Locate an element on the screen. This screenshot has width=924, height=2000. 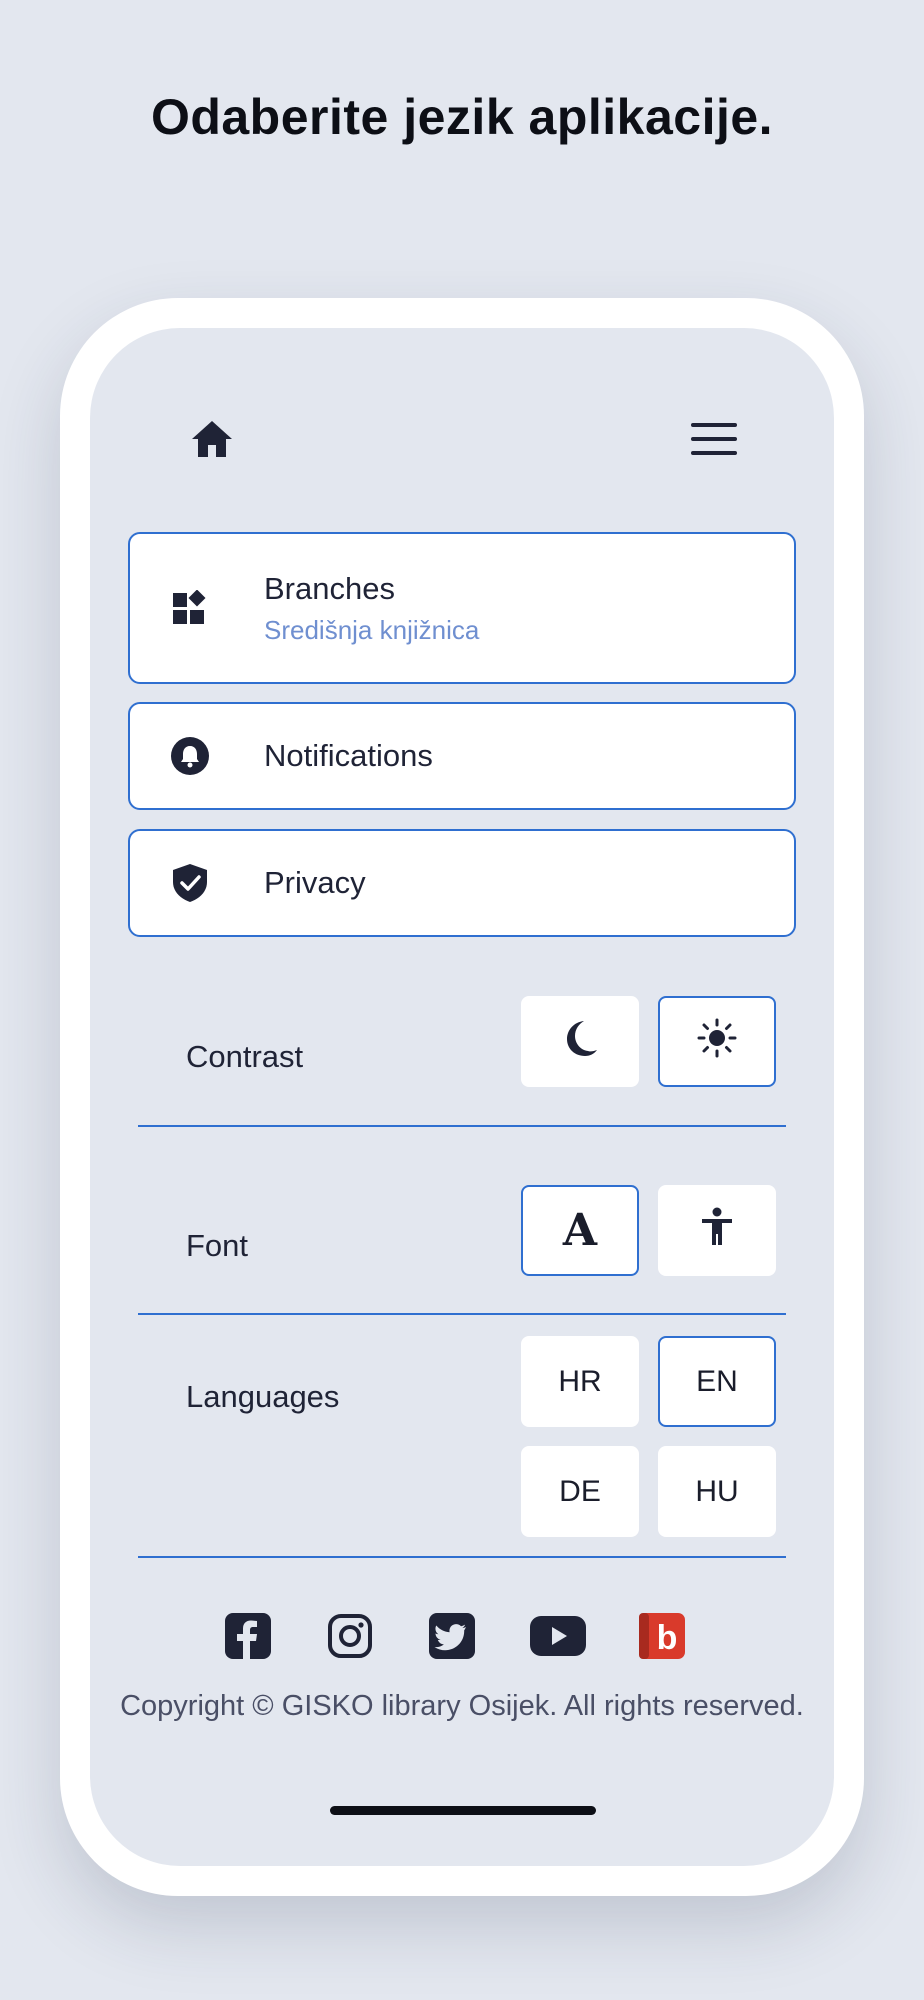
serif-letter-icon: A is located at coordinates (580, 1230).